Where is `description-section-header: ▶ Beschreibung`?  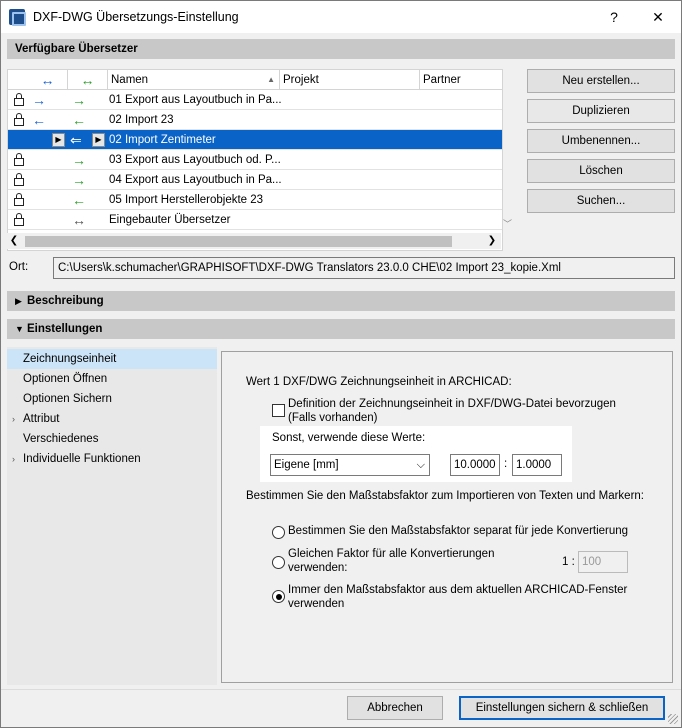 description-section-header: ▶ Beschreibung is located at coordinates (341, 301).